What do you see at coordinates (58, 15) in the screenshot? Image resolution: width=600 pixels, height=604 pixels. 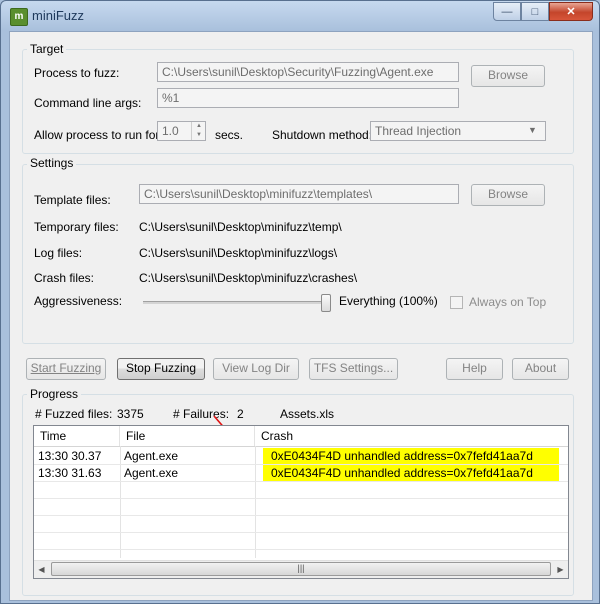 I see `window-title: miniFuzz` at bounding box center [58, 15].